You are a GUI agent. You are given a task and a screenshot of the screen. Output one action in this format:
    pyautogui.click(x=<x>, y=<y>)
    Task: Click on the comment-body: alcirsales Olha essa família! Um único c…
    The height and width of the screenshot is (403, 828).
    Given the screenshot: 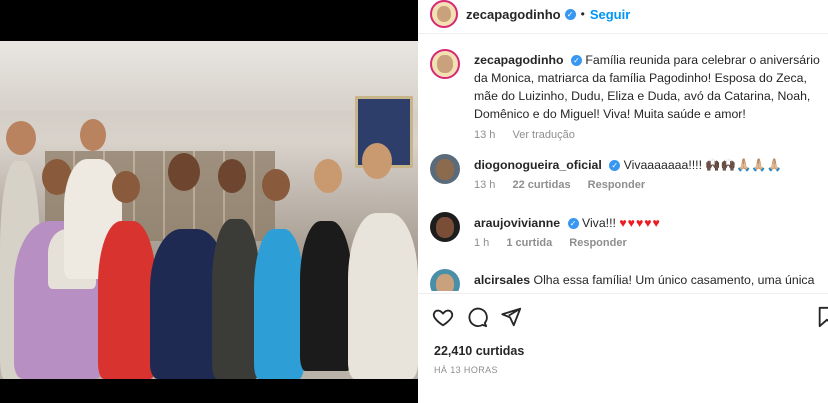 What is the action you would take?
    pyautogui.click(x=650, y=280)
    